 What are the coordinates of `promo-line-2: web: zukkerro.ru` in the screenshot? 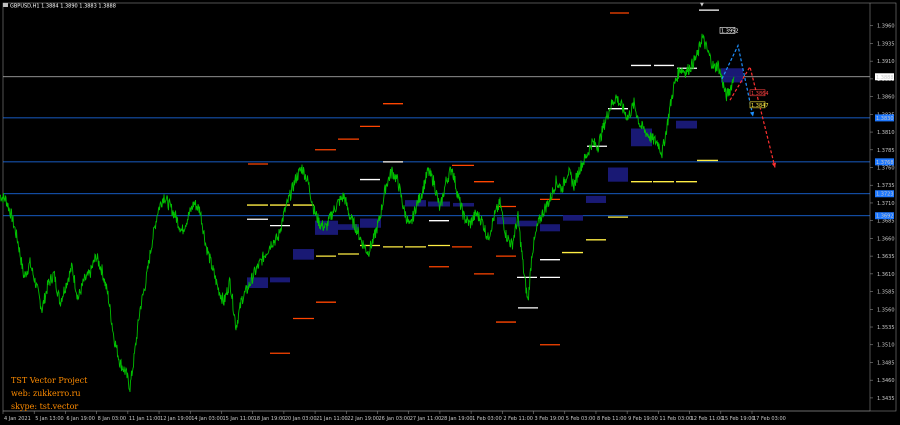 It's located at (46, 393).